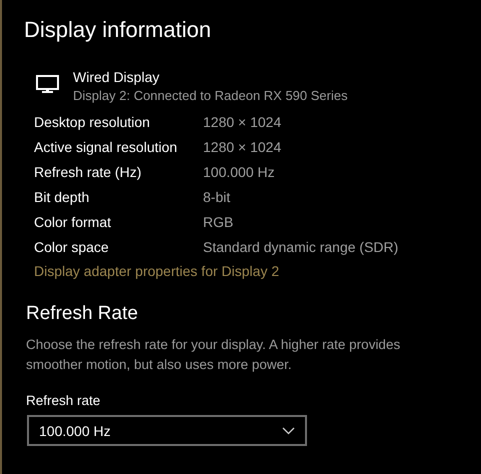 The width and height of the screenshot is (481, 474). What do you see at coordinates (106, 147) in the screenshot?
I see `property-label: Active signal resolution` at bounding box center [106, 147].